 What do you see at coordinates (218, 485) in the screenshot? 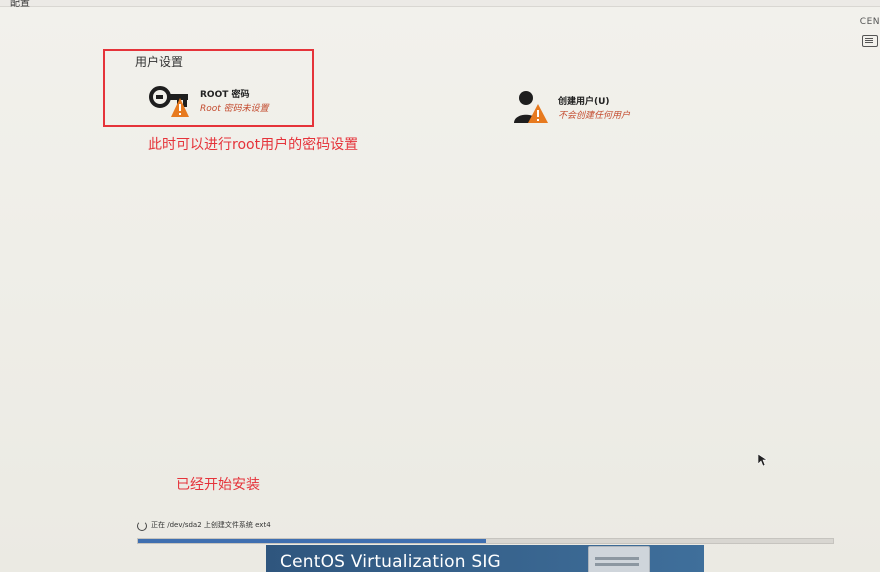
I see `annotation-install-note: 已经开始安装` at bounding box center [218, 485].